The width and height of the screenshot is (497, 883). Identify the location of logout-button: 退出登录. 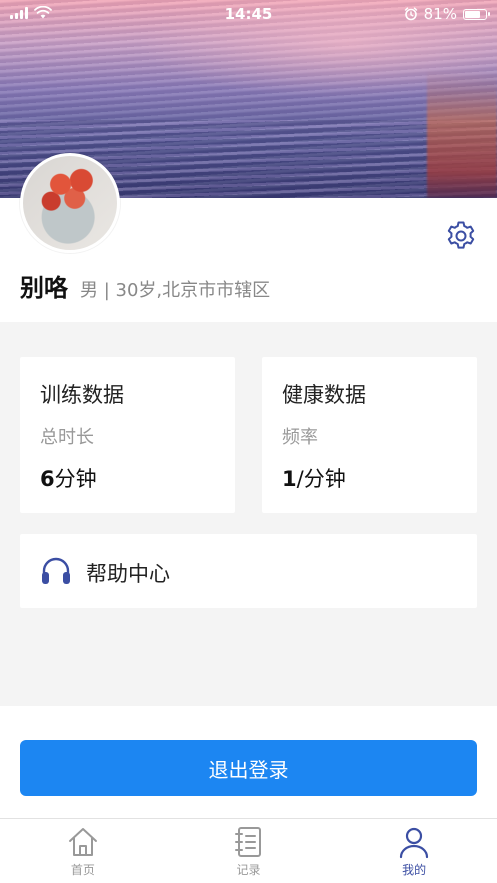
(248, 768).